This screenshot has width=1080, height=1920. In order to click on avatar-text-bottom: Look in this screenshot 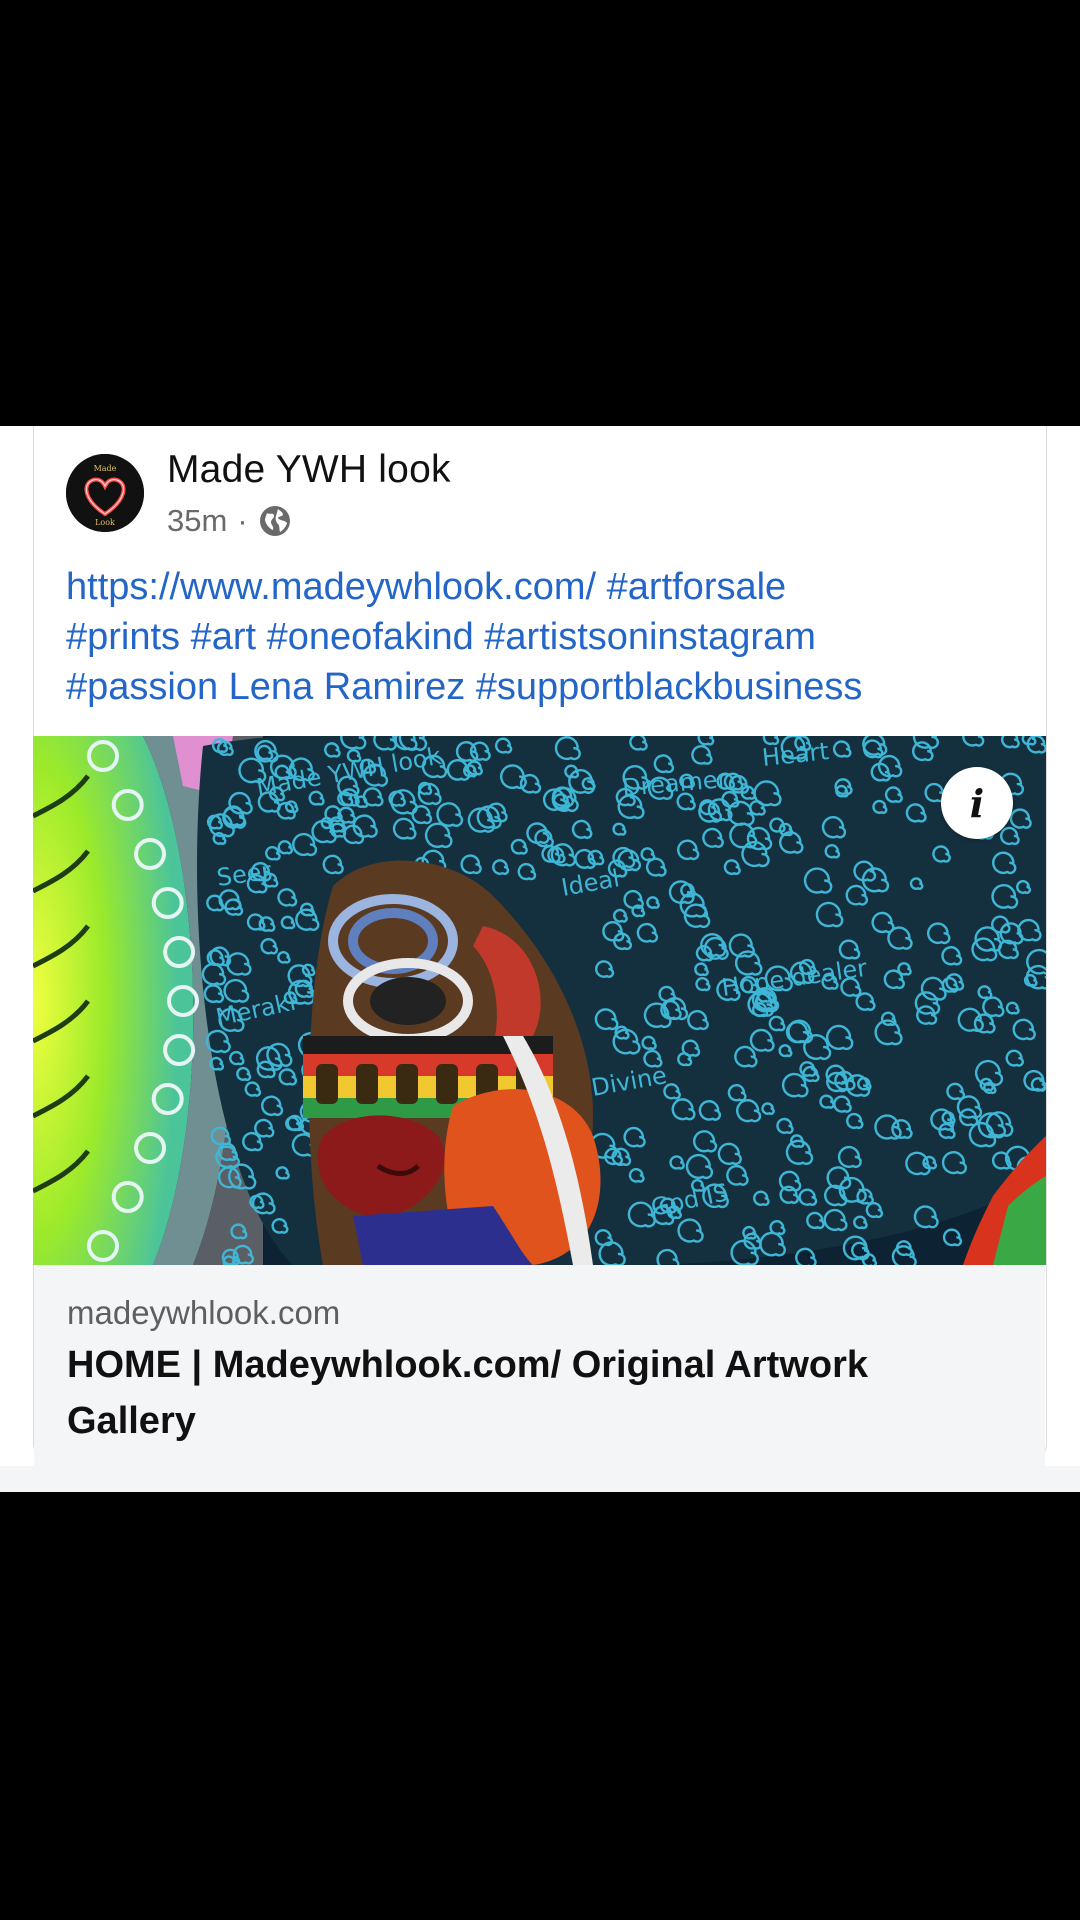, I will do `click(105, 522)`.